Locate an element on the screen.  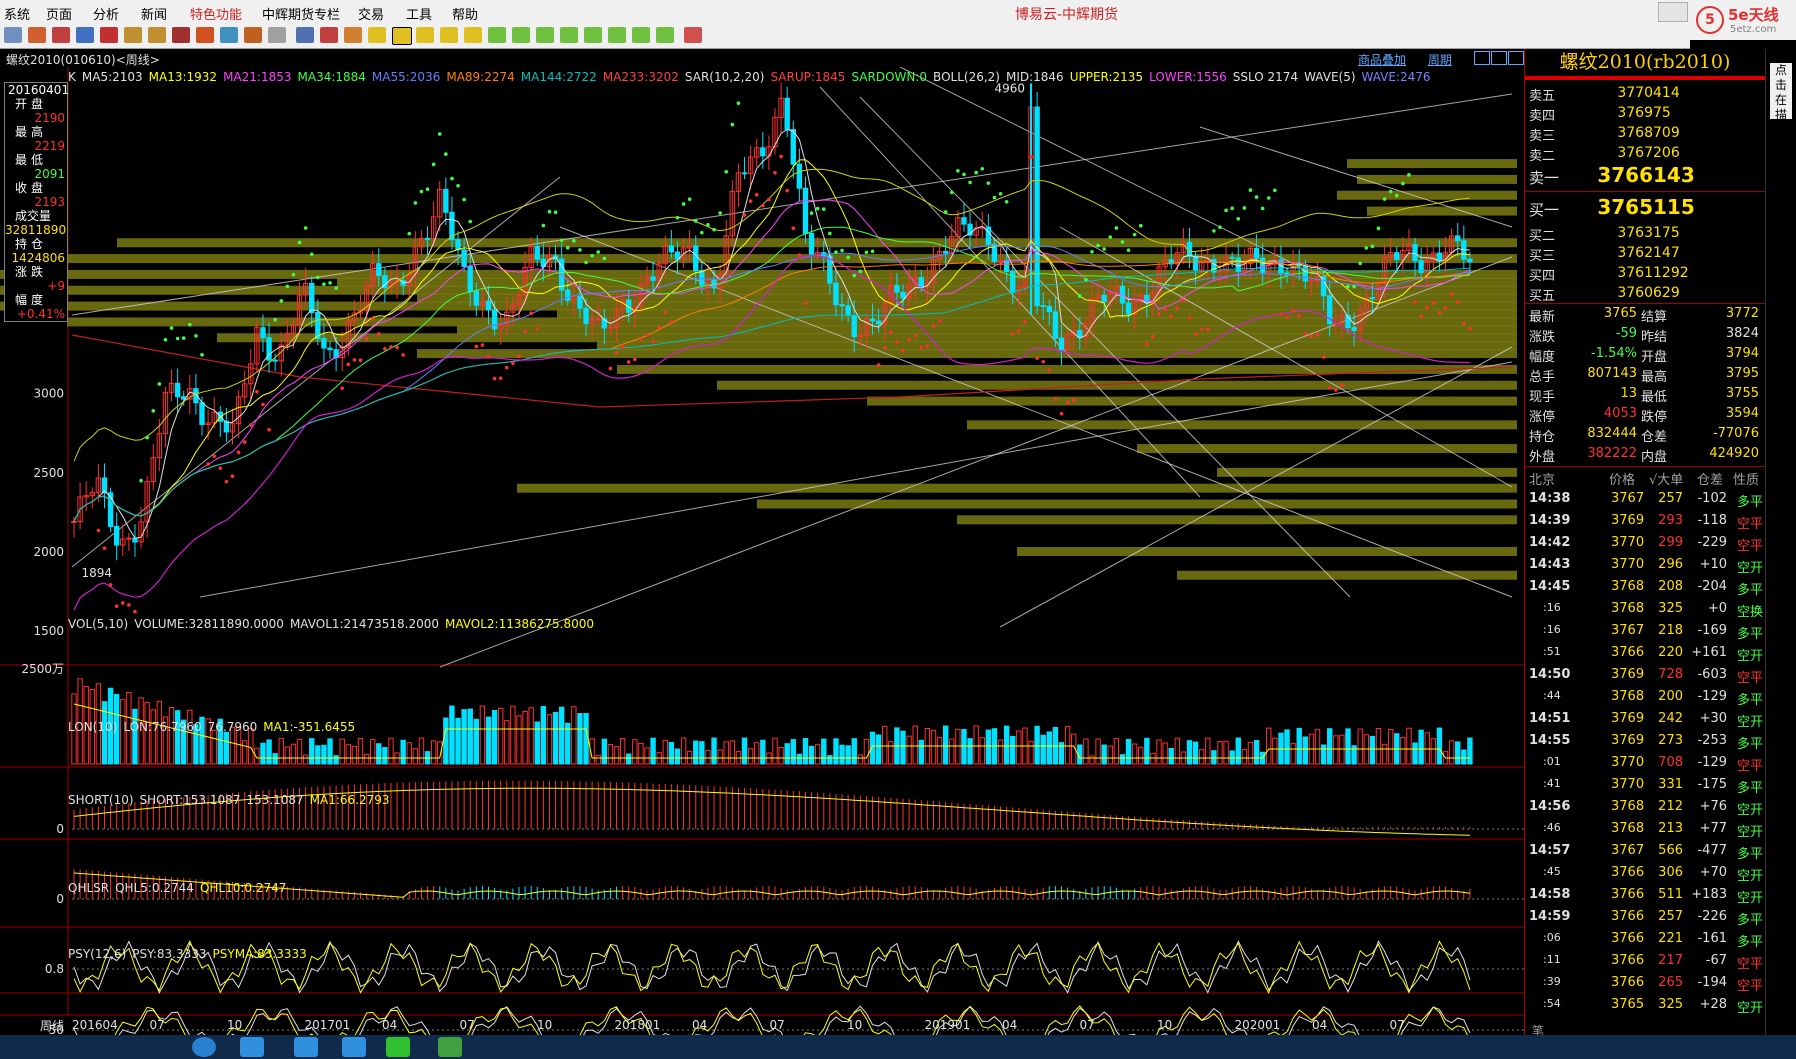
overlay-link: 商品叠加 is located at coordinates (1382, 60).